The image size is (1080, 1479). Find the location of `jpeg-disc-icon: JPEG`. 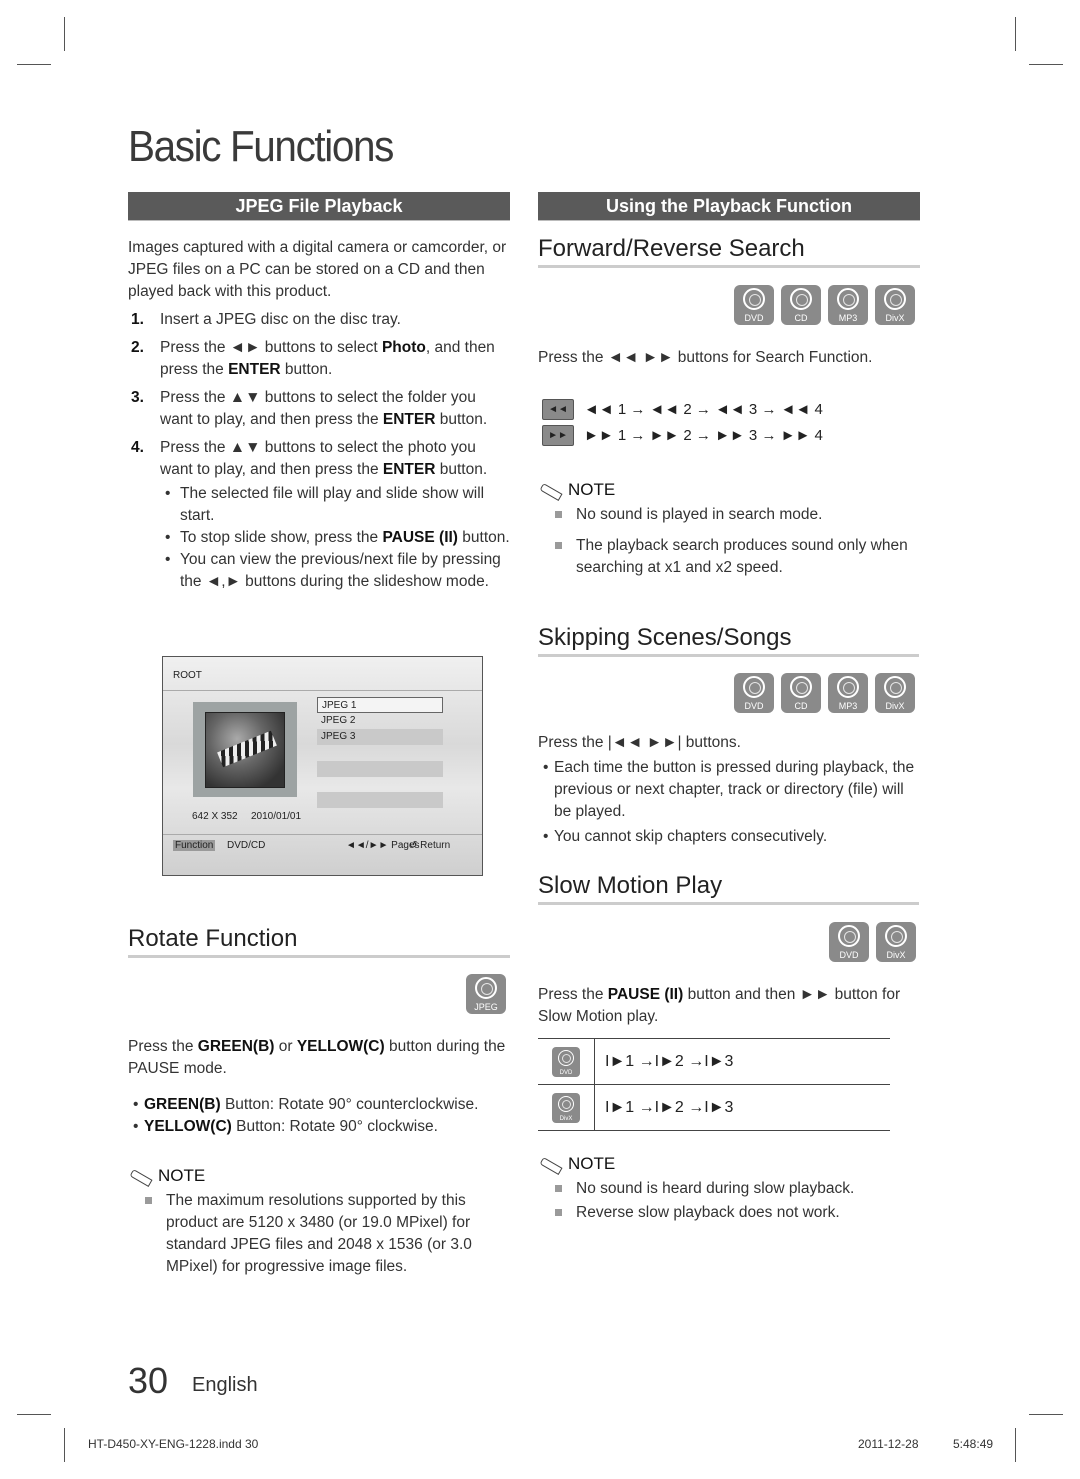

jpeg-disc-icon: JPEG is located at coordinates (486, 994).